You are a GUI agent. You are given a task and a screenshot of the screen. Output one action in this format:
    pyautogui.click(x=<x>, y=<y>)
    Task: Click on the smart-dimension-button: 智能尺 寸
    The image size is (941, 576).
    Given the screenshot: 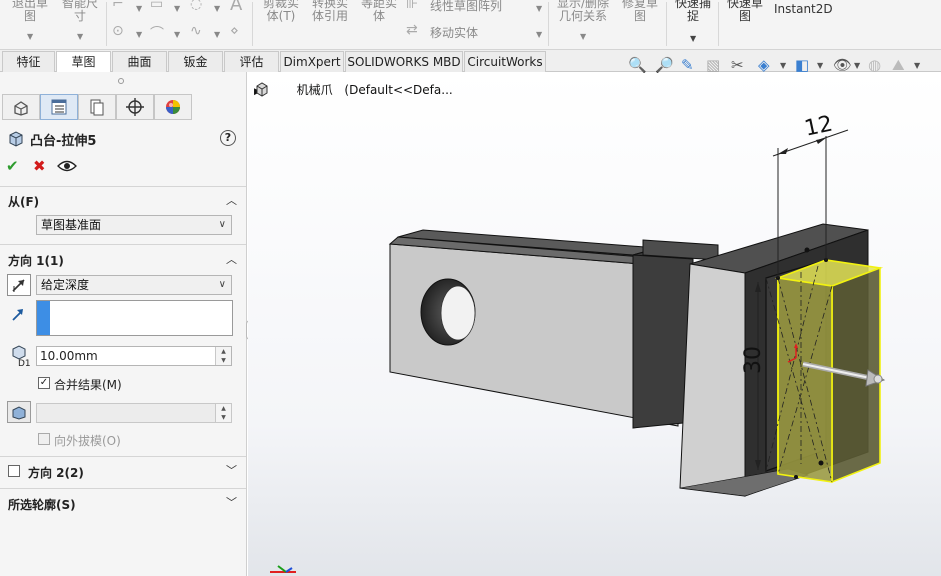 What is the action you would take?
    pyautogui.click(x=80, y=11)
    